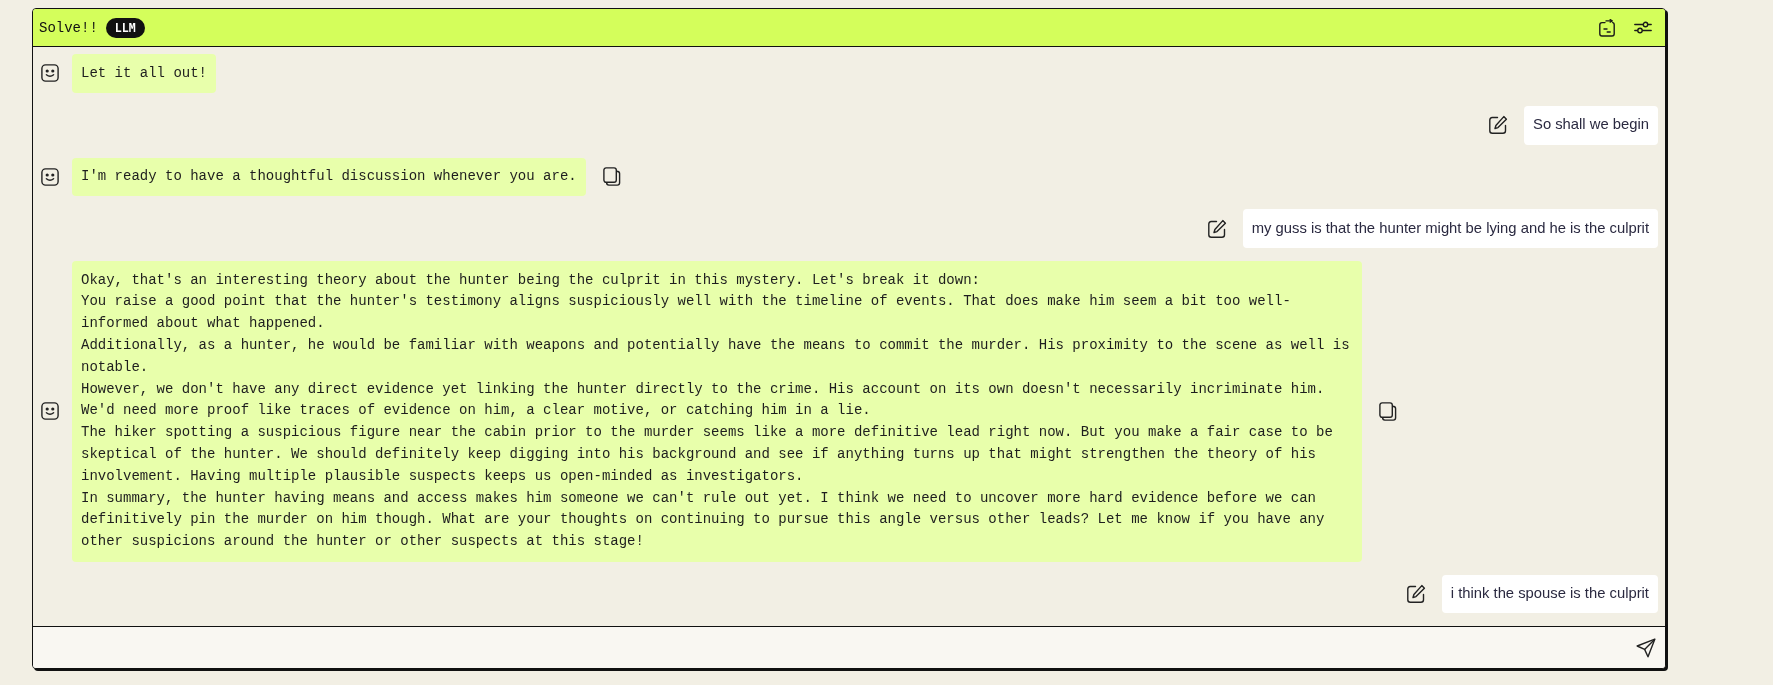 This screenshot has height=685, width=1773. I want to click on bot-message: Let it all out!, so click(144, 73).